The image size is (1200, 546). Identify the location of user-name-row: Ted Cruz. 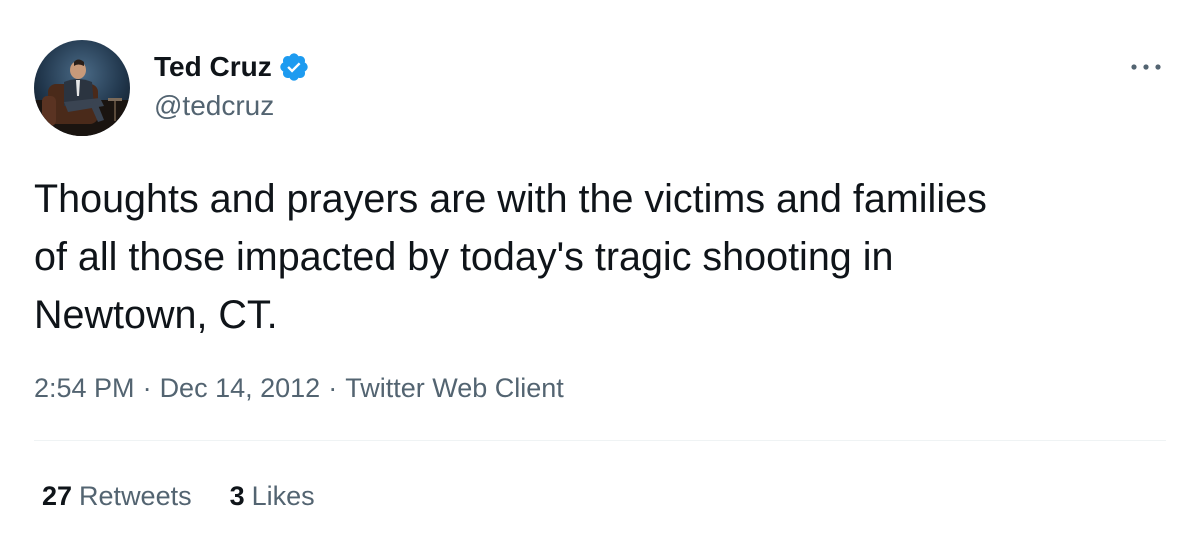
(232, 67).